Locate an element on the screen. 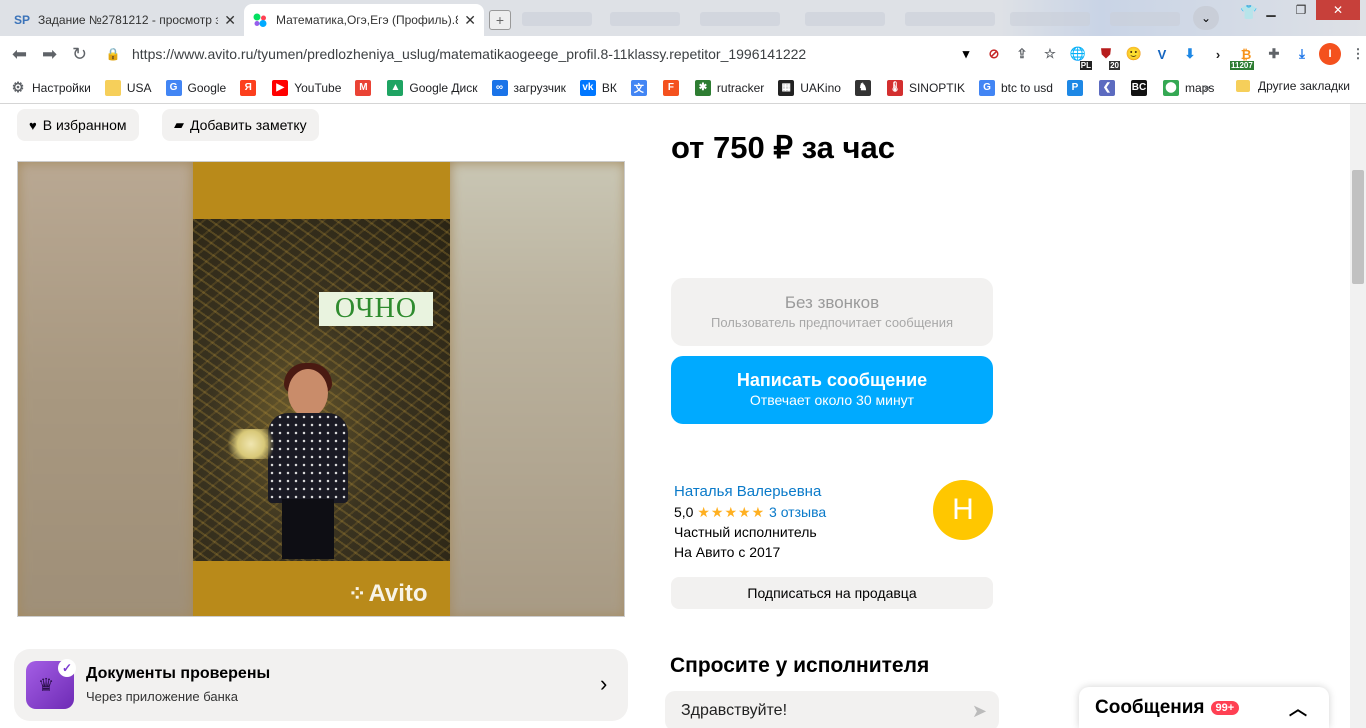  documents-badge-icon: ✓ ♛ is located at coordinates (51, 684).